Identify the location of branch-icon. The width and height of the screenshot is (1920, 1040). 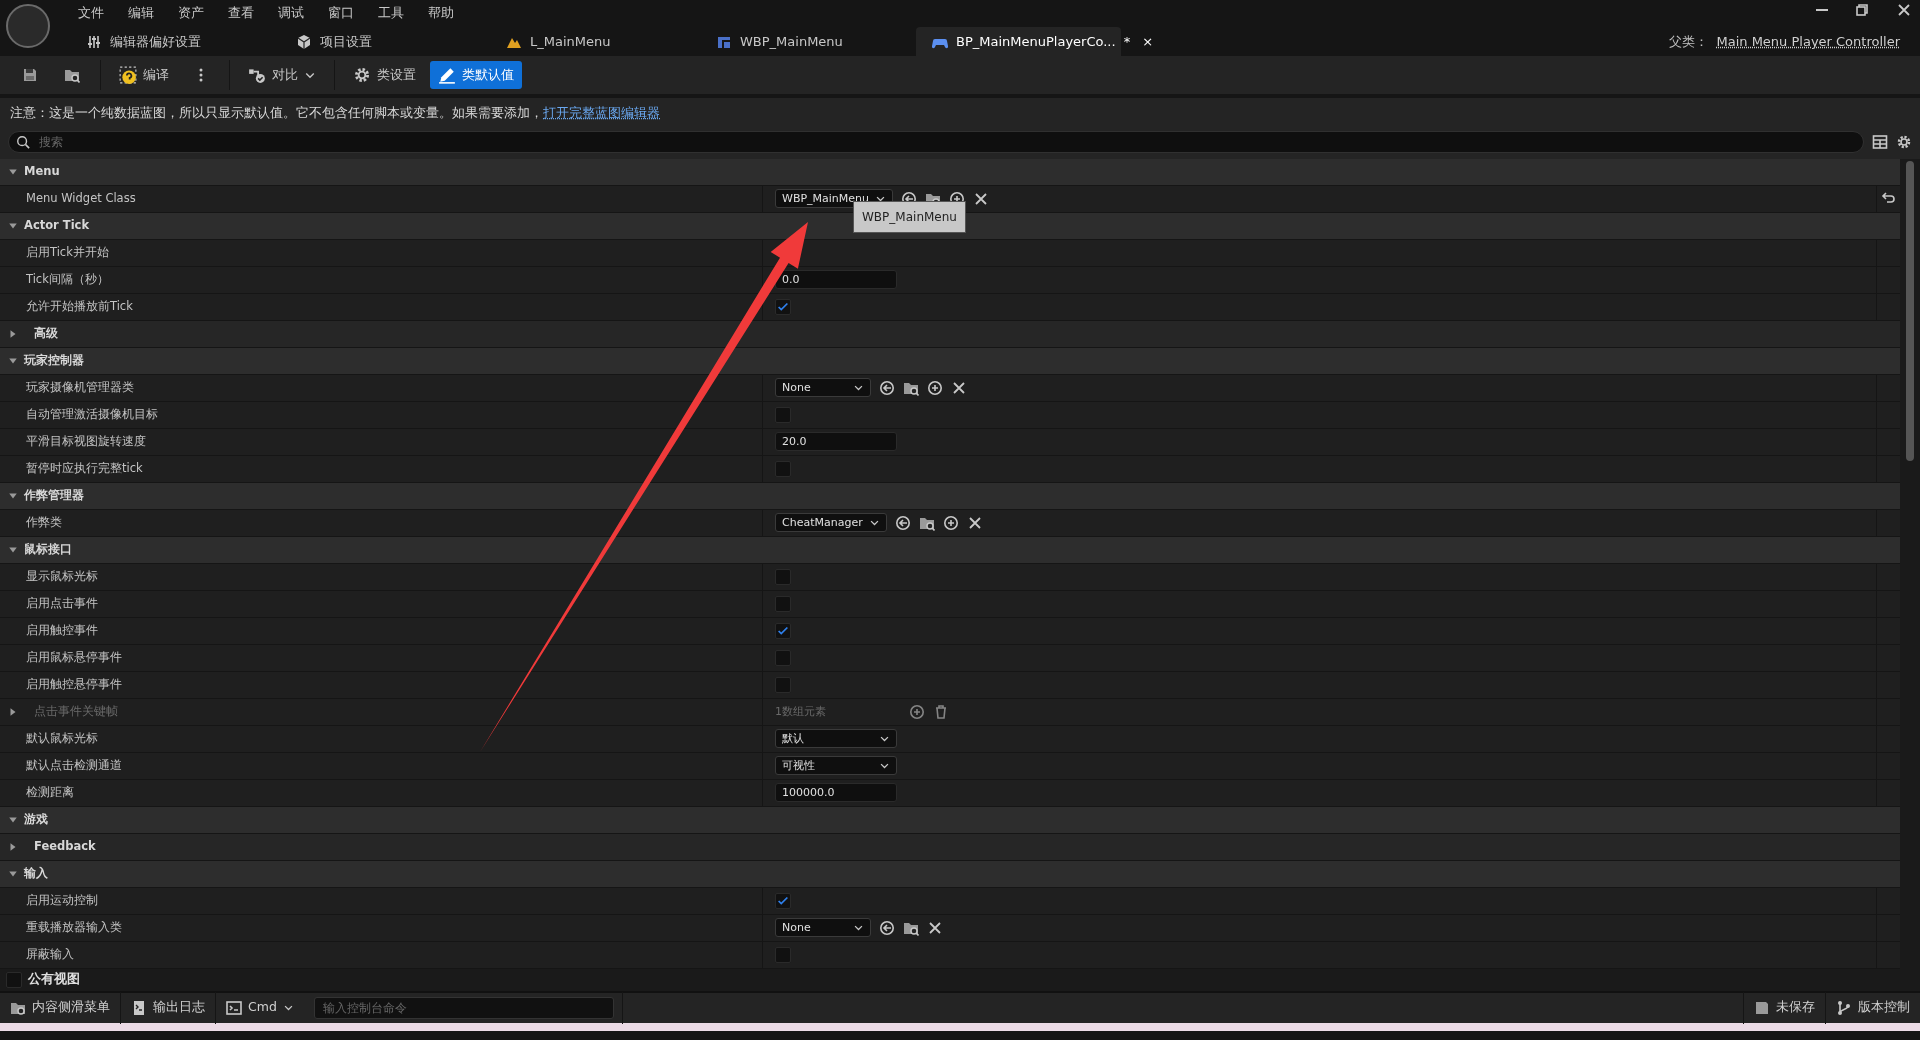
(1844, 1007).